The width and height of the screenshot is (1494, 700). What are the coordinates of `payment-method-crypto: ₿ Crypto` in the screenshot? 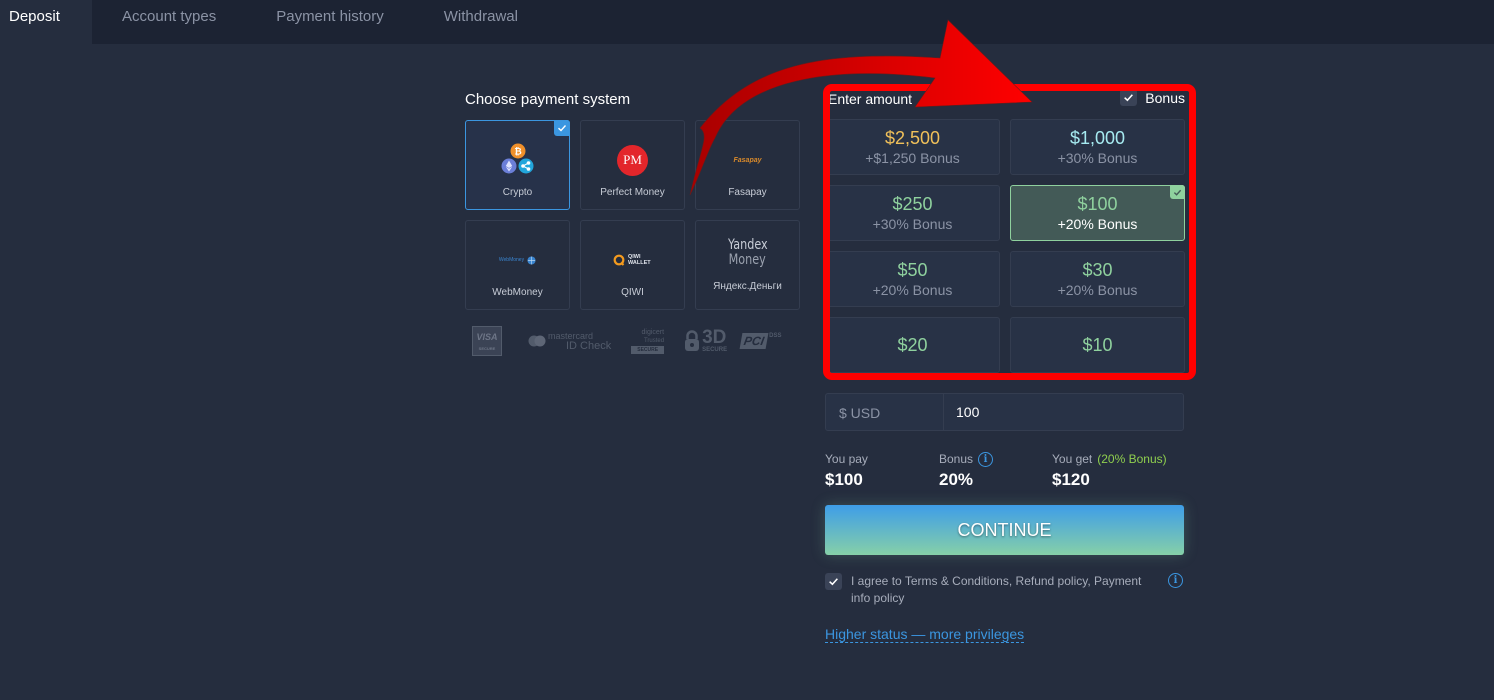 It's located at (517, 165).